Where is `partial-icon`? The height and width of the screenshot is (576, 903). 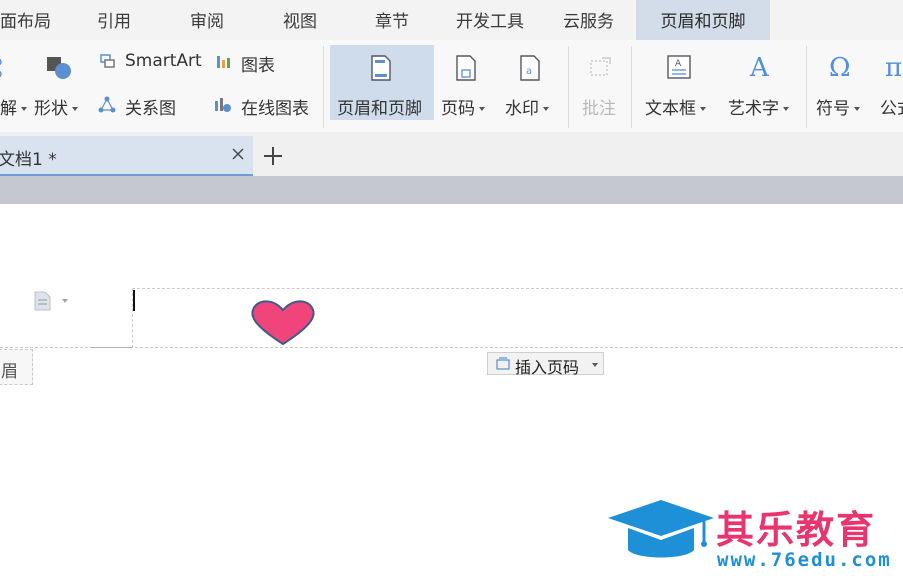
partial-icon is located at coordinates (1, 68).